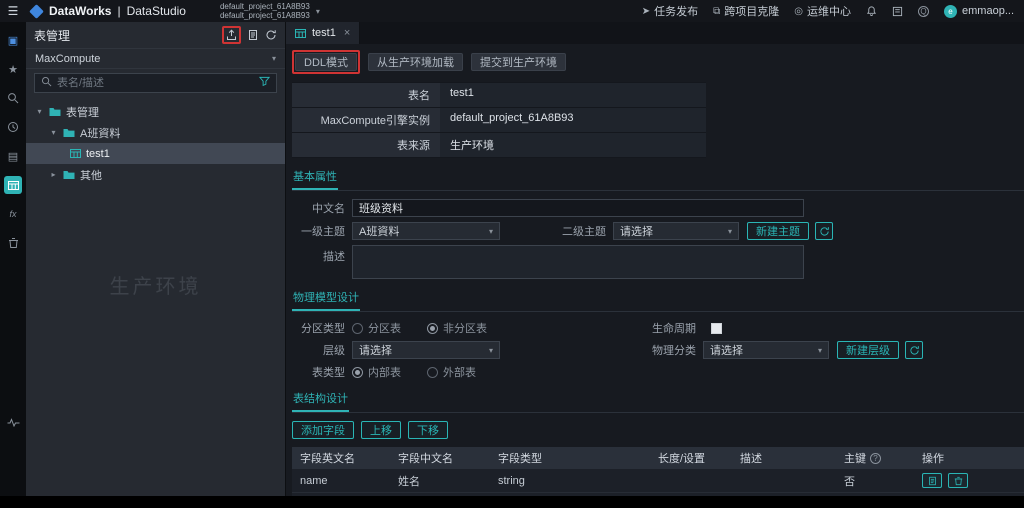 This screenshot has height=508, width=1024. Describe the element at coordinates (323, 329) in the screenshot. I see `partition-type-label: 分区类型` at that location.